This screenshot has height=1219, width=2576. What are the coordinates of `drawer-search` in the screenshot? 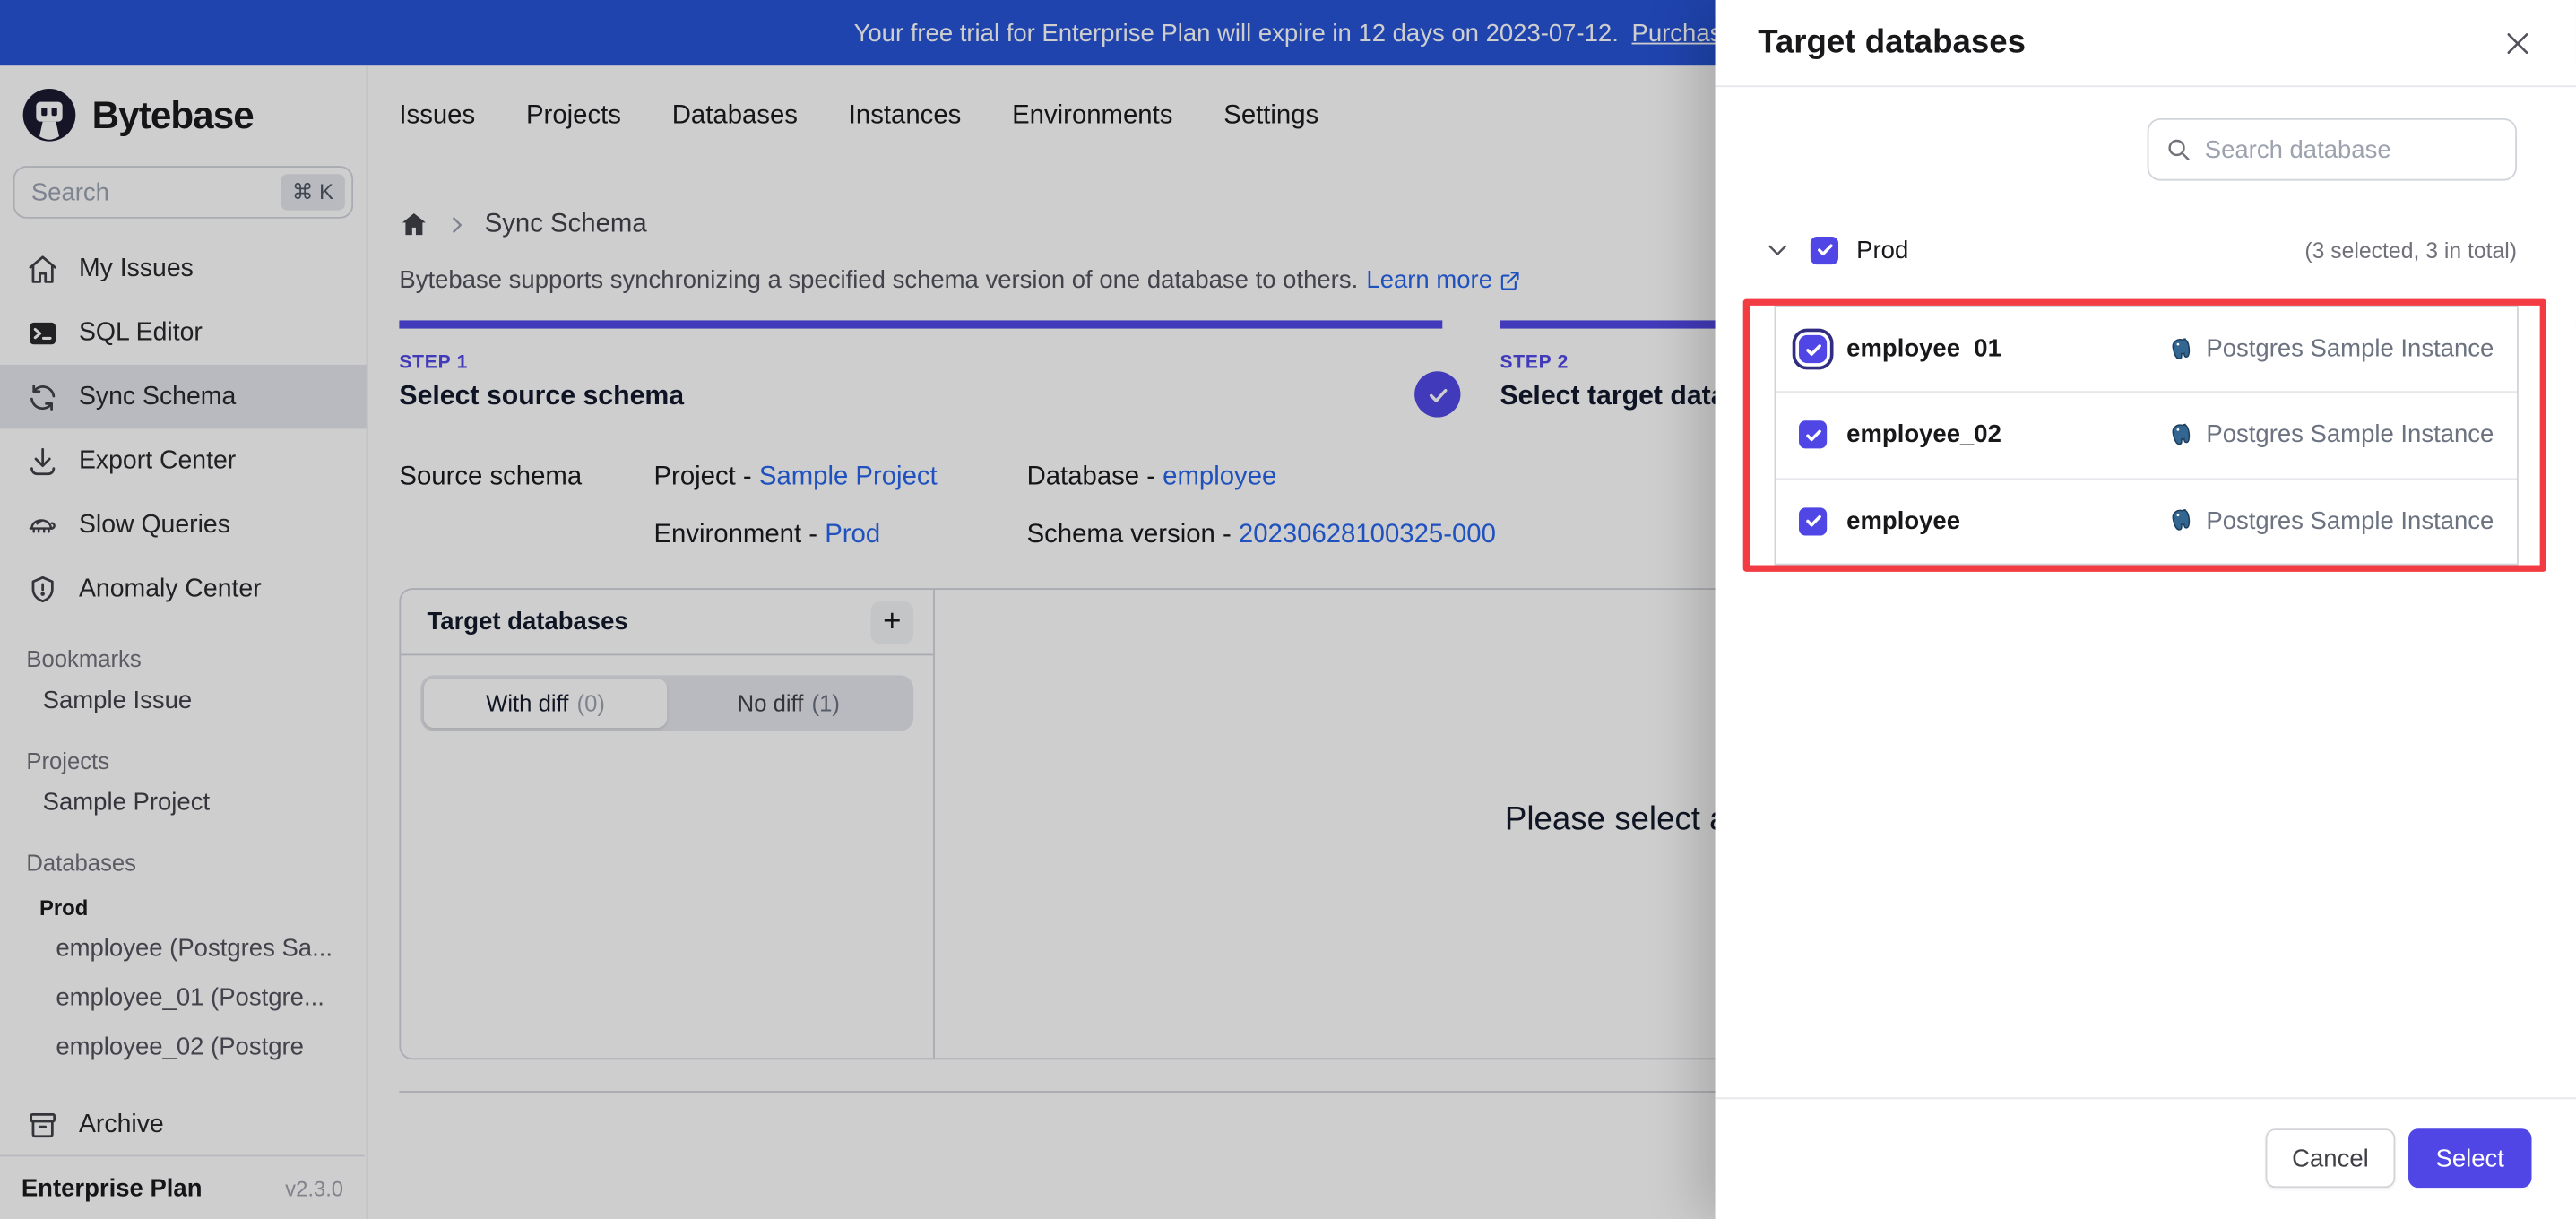 It's located at (2332, 149).